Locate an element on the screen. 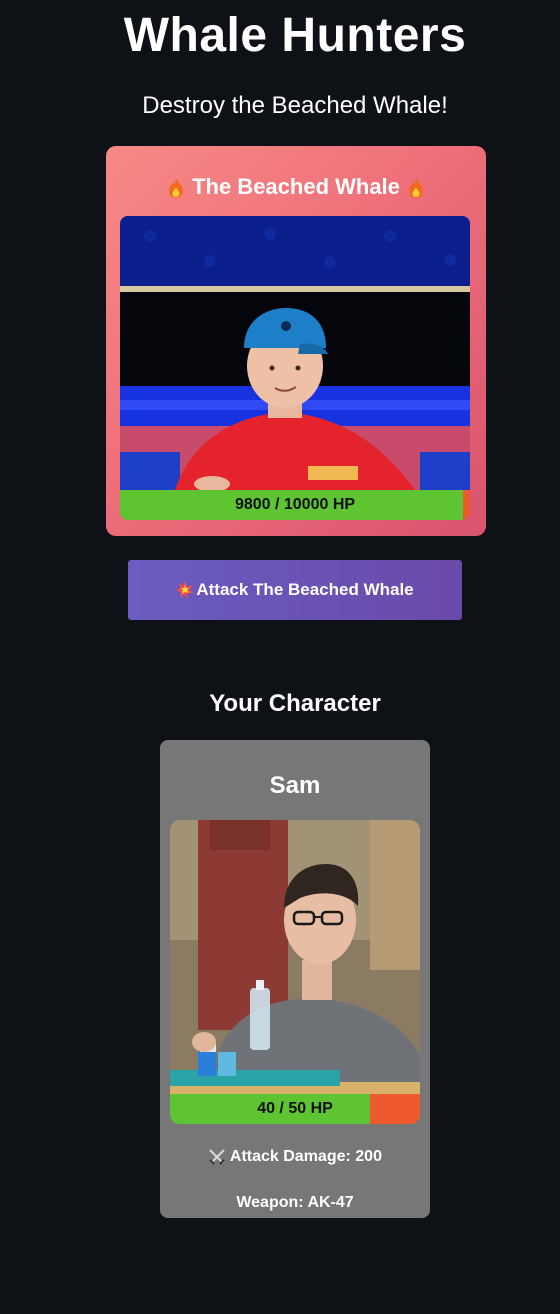  boss-hp-bar: 9800 / 10000 HP is located at coordinates (295, 505).